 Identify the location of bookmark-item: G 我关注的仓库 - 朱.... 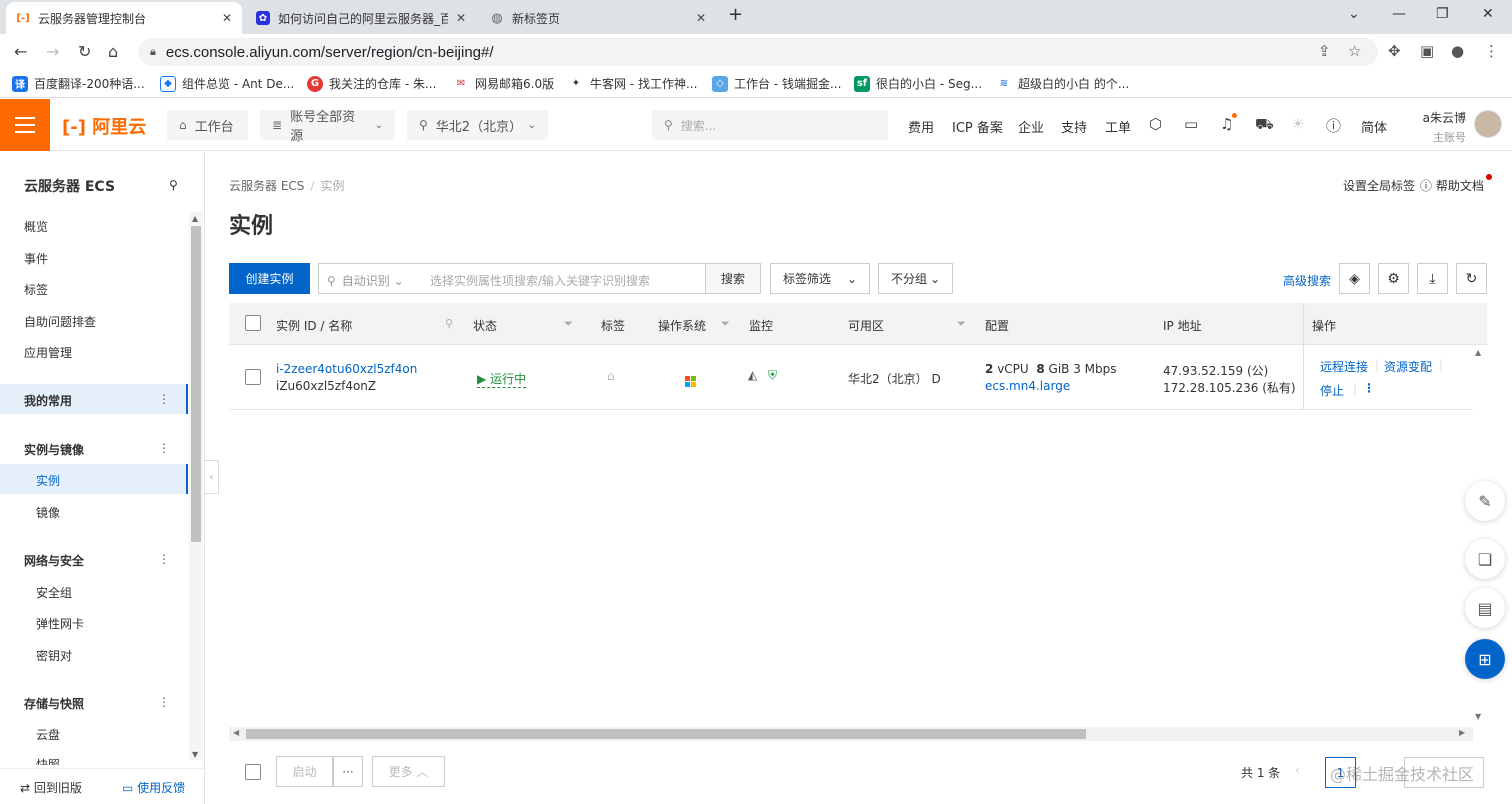
(371, 83).